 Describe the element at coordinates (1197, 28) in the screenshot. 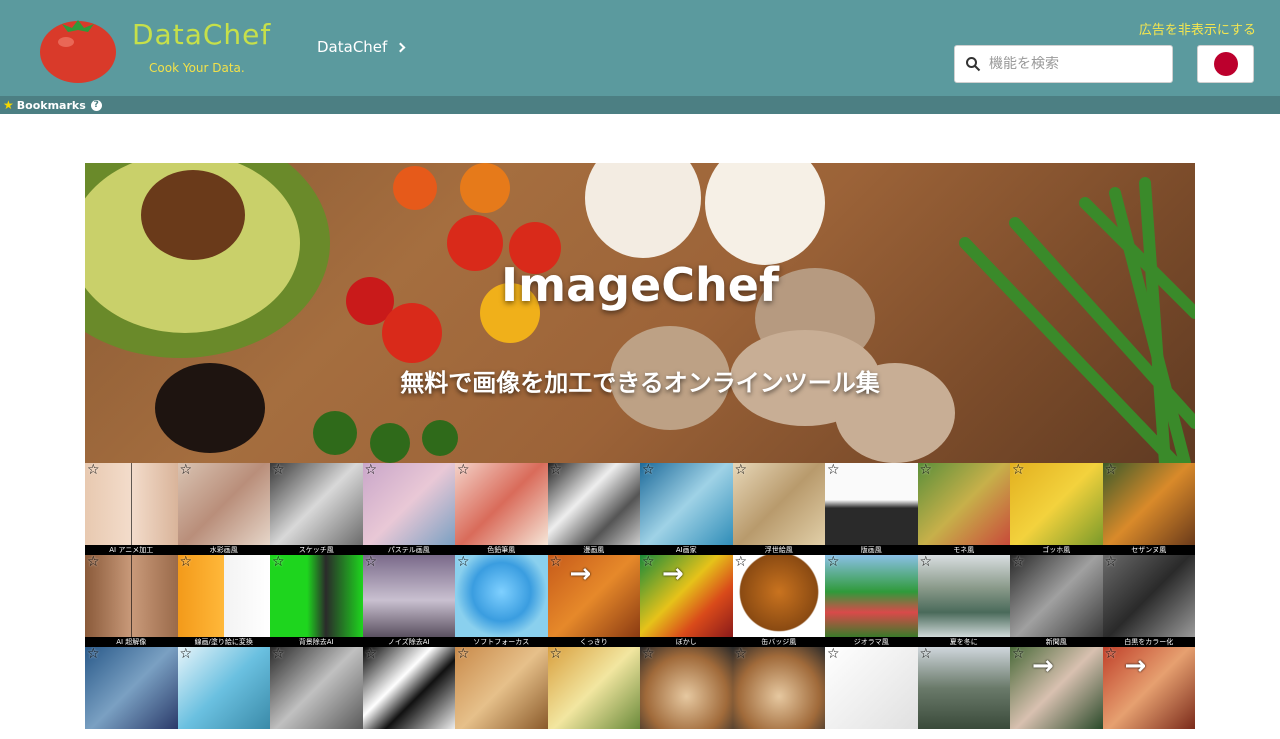

I see `hide-ads-link: 広告を非表示にする` at that location.